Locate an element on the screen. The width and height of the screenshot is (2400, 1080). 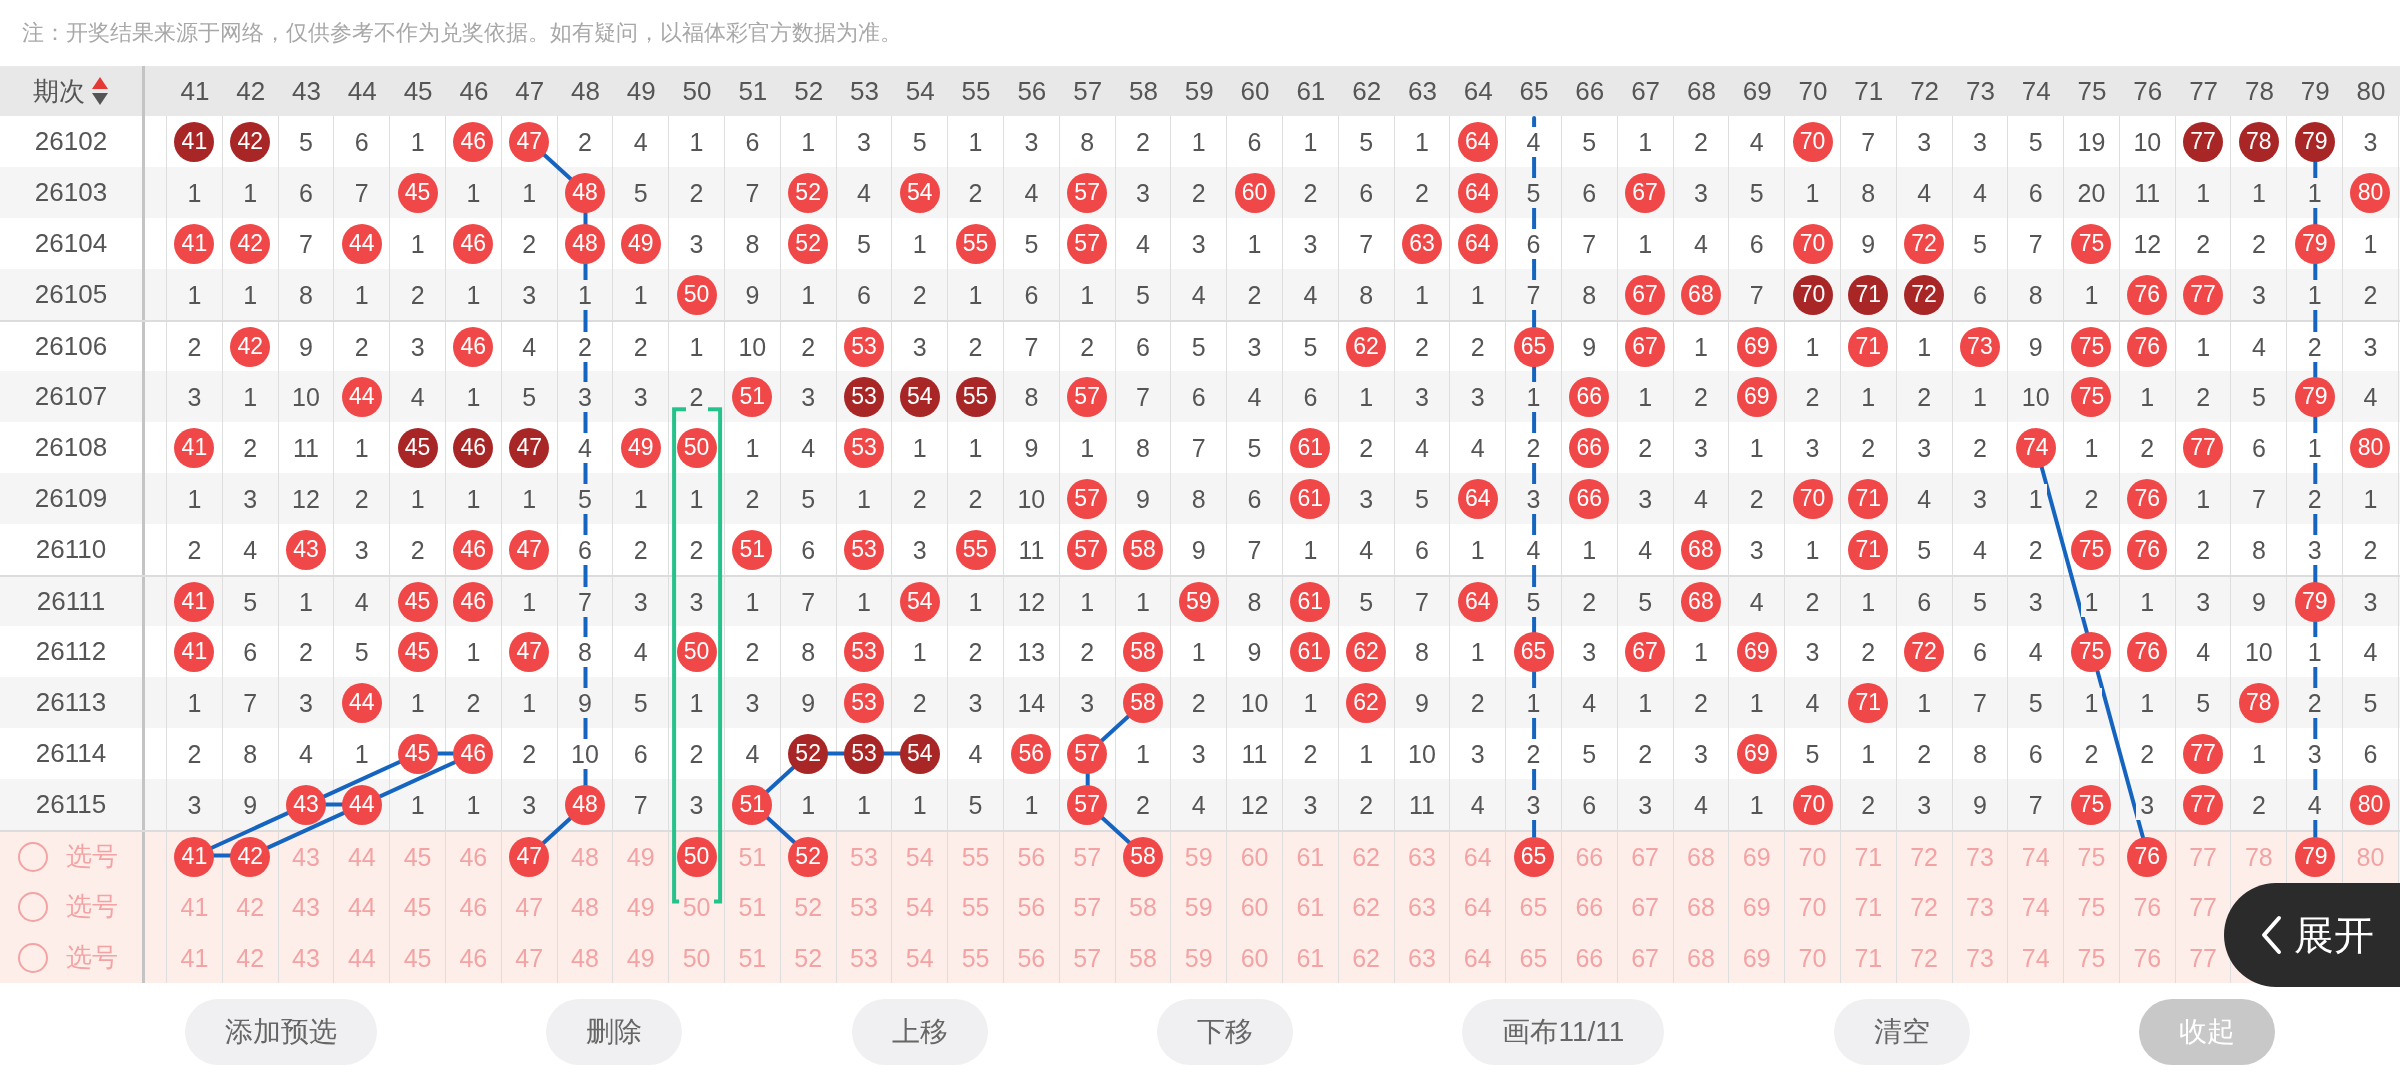
number-ball: 44 is located at coordinates (361, 702).